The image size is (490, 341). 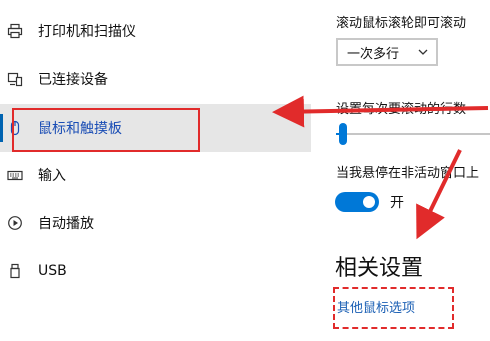 I want to click on lines-per-scroll-label: 设置每次要滚动的行数, so click(x=401, y=109).